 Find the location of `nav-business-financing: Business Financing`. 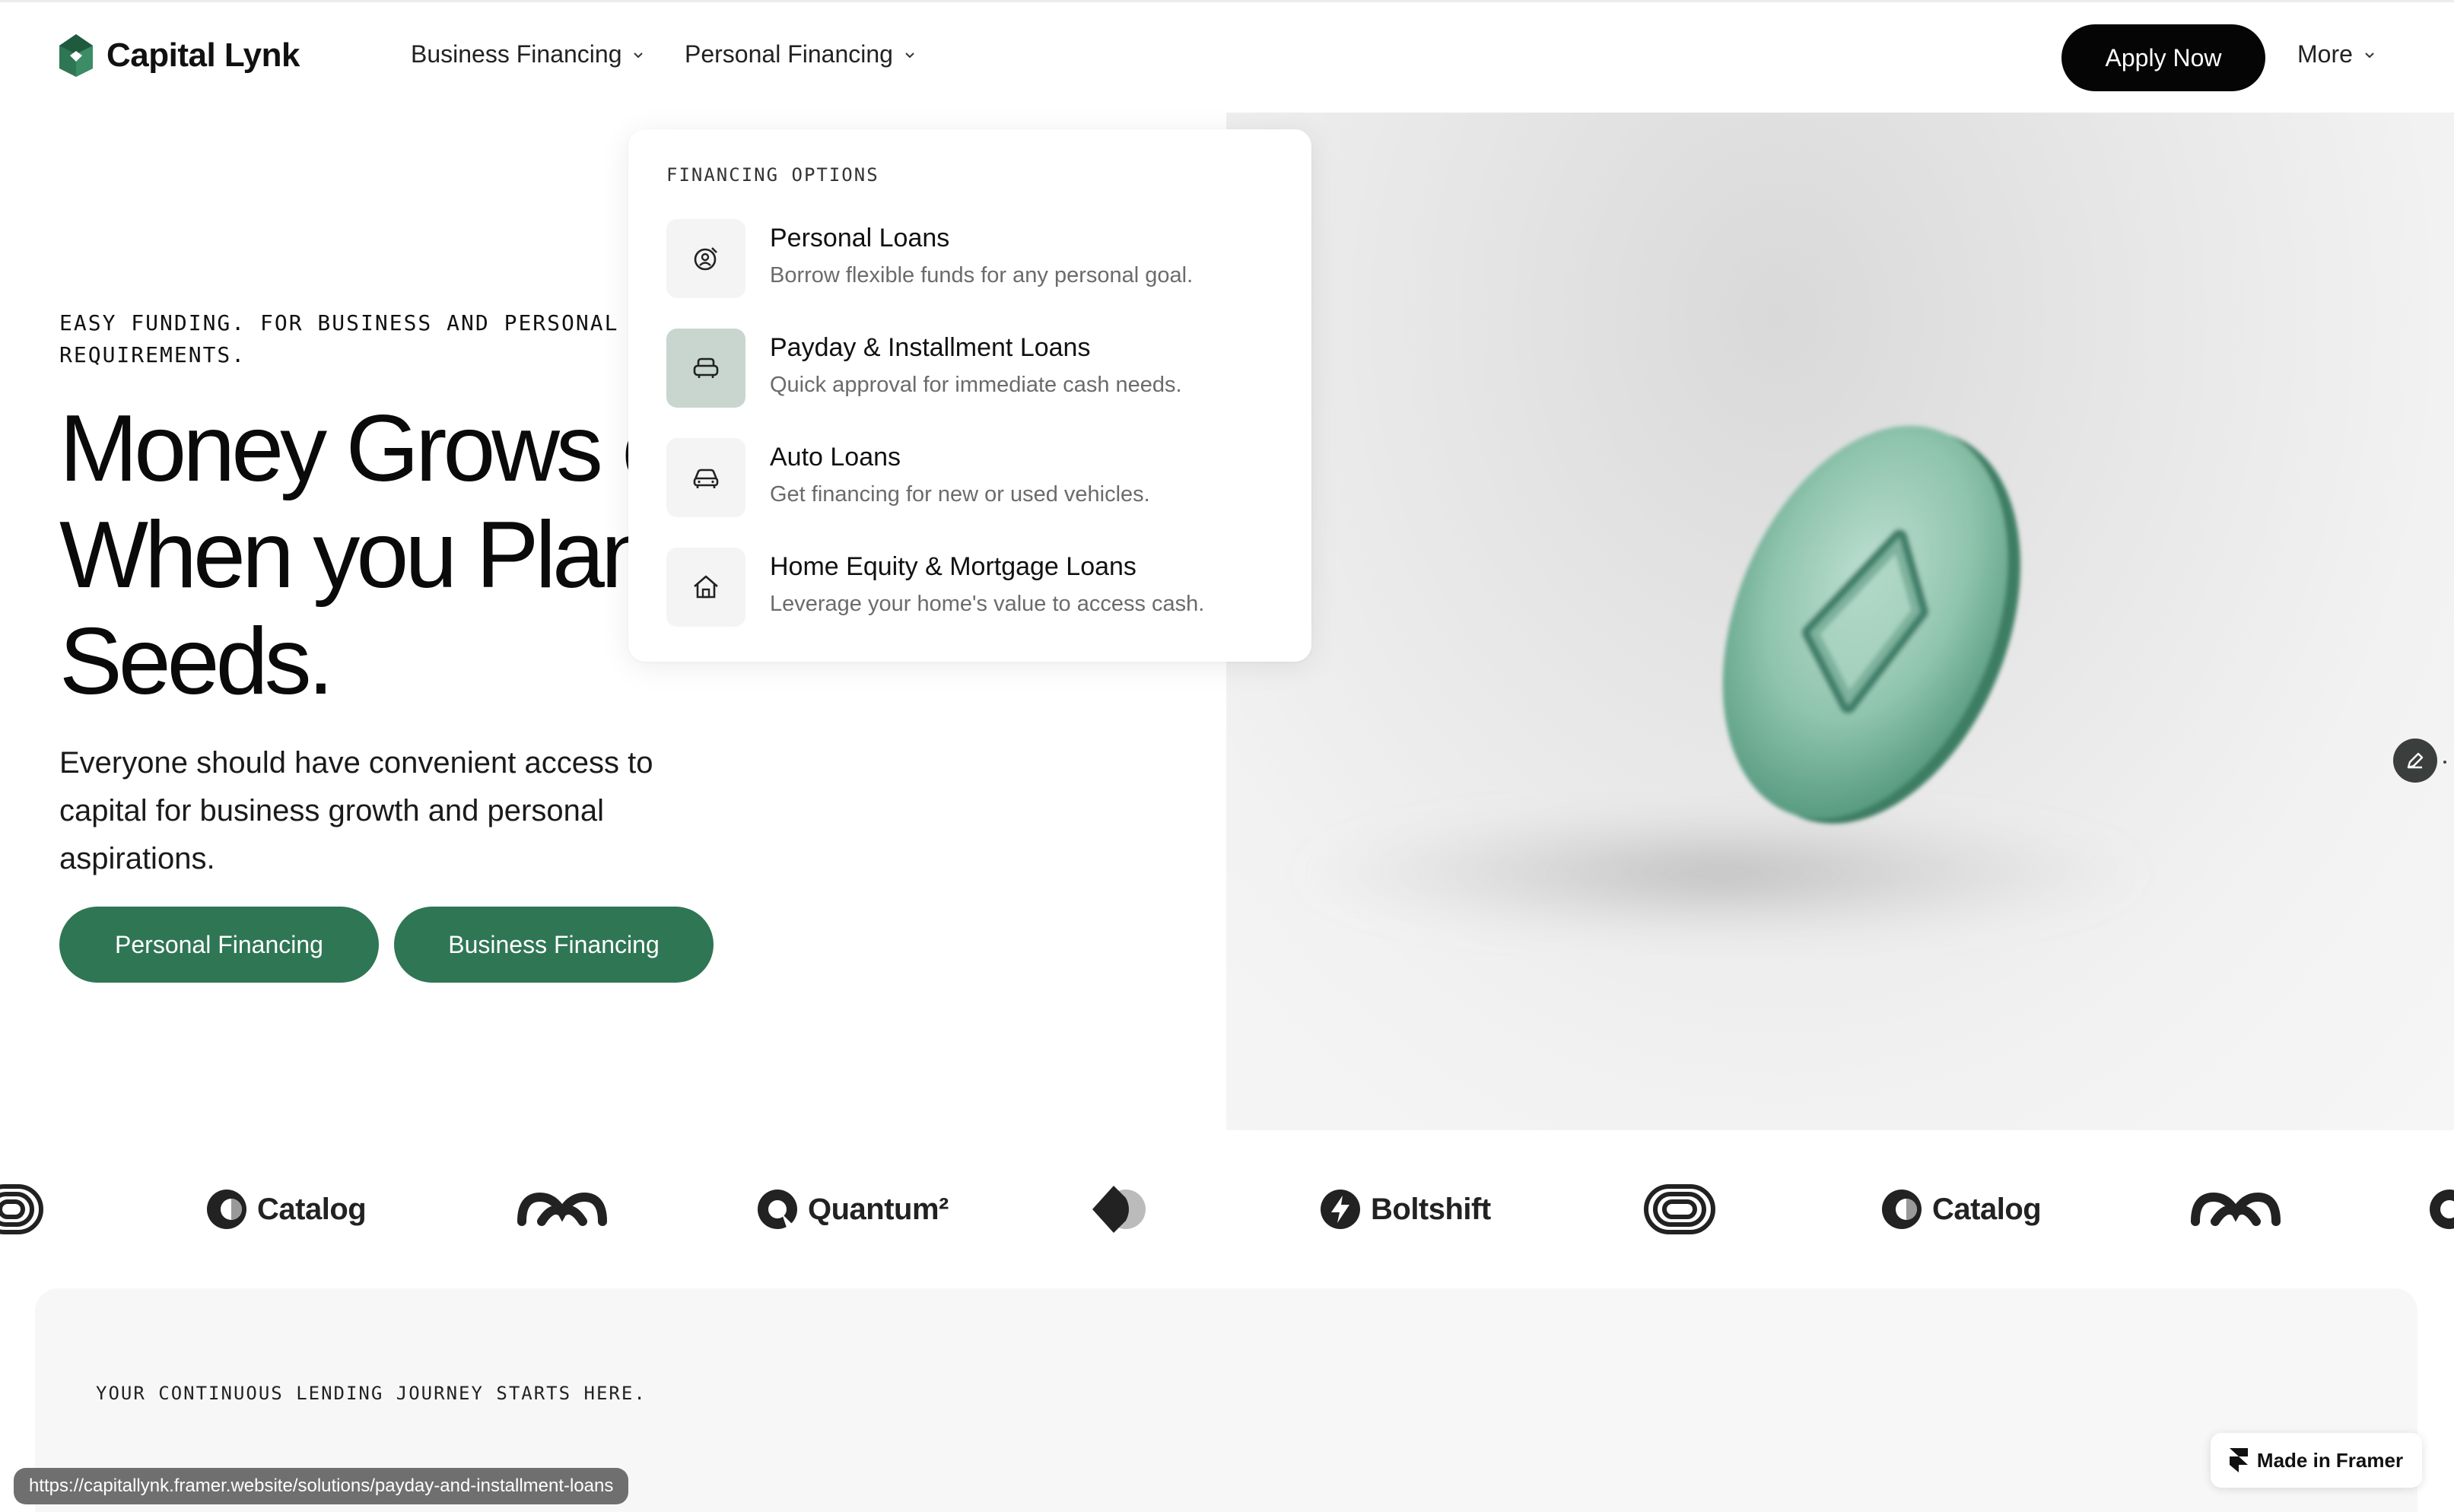

nav-business-financing: Business Financing is located at coordinates (529, 54).